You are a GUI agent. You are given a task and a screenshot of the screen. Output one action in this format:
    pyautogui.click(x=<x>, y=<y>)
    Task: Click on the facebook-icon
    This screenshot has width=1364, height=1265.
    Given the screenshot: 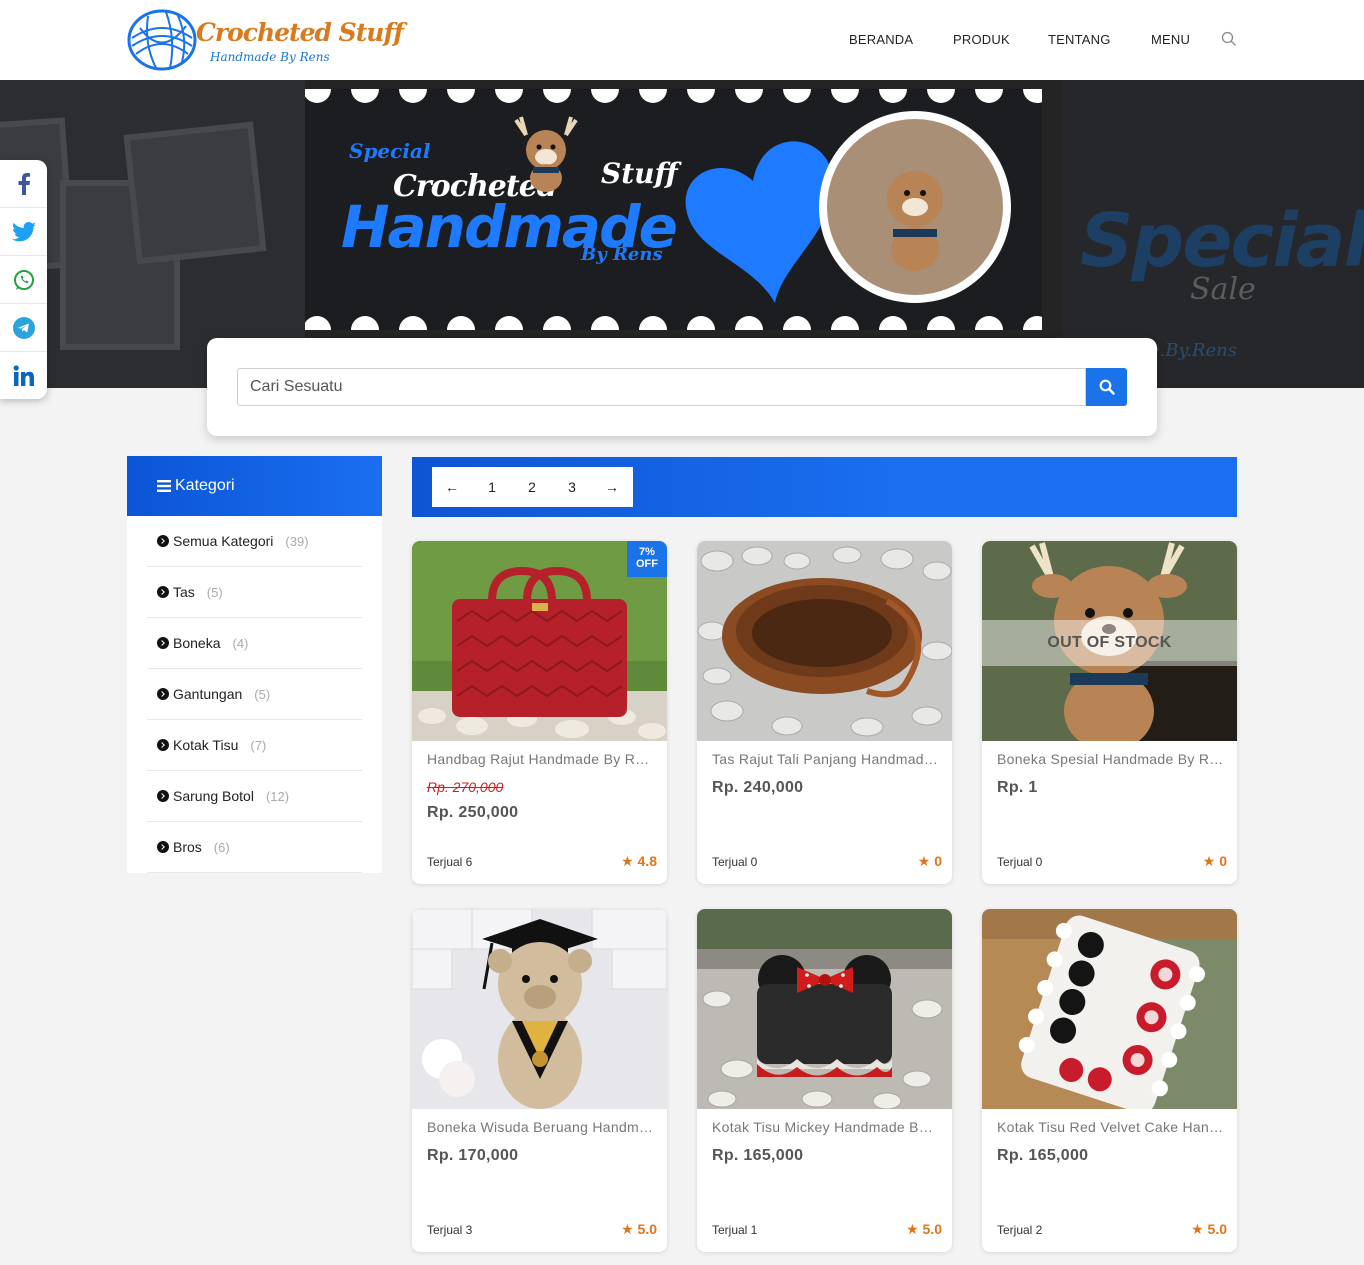 What is the action you would take?
    pyautogui.click(x=24, y=183)
    